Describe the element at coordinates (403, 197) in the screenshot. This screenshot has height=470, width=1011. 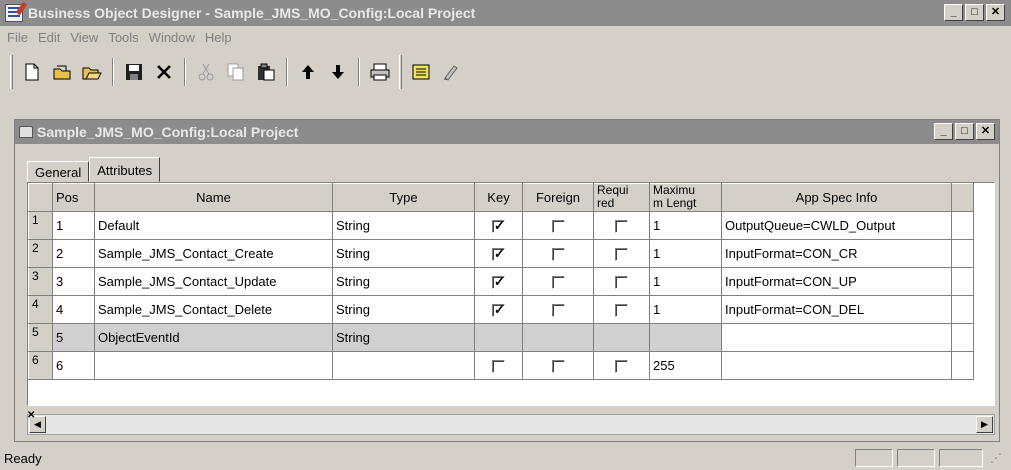
I see `column-header-type: Type` at that location.